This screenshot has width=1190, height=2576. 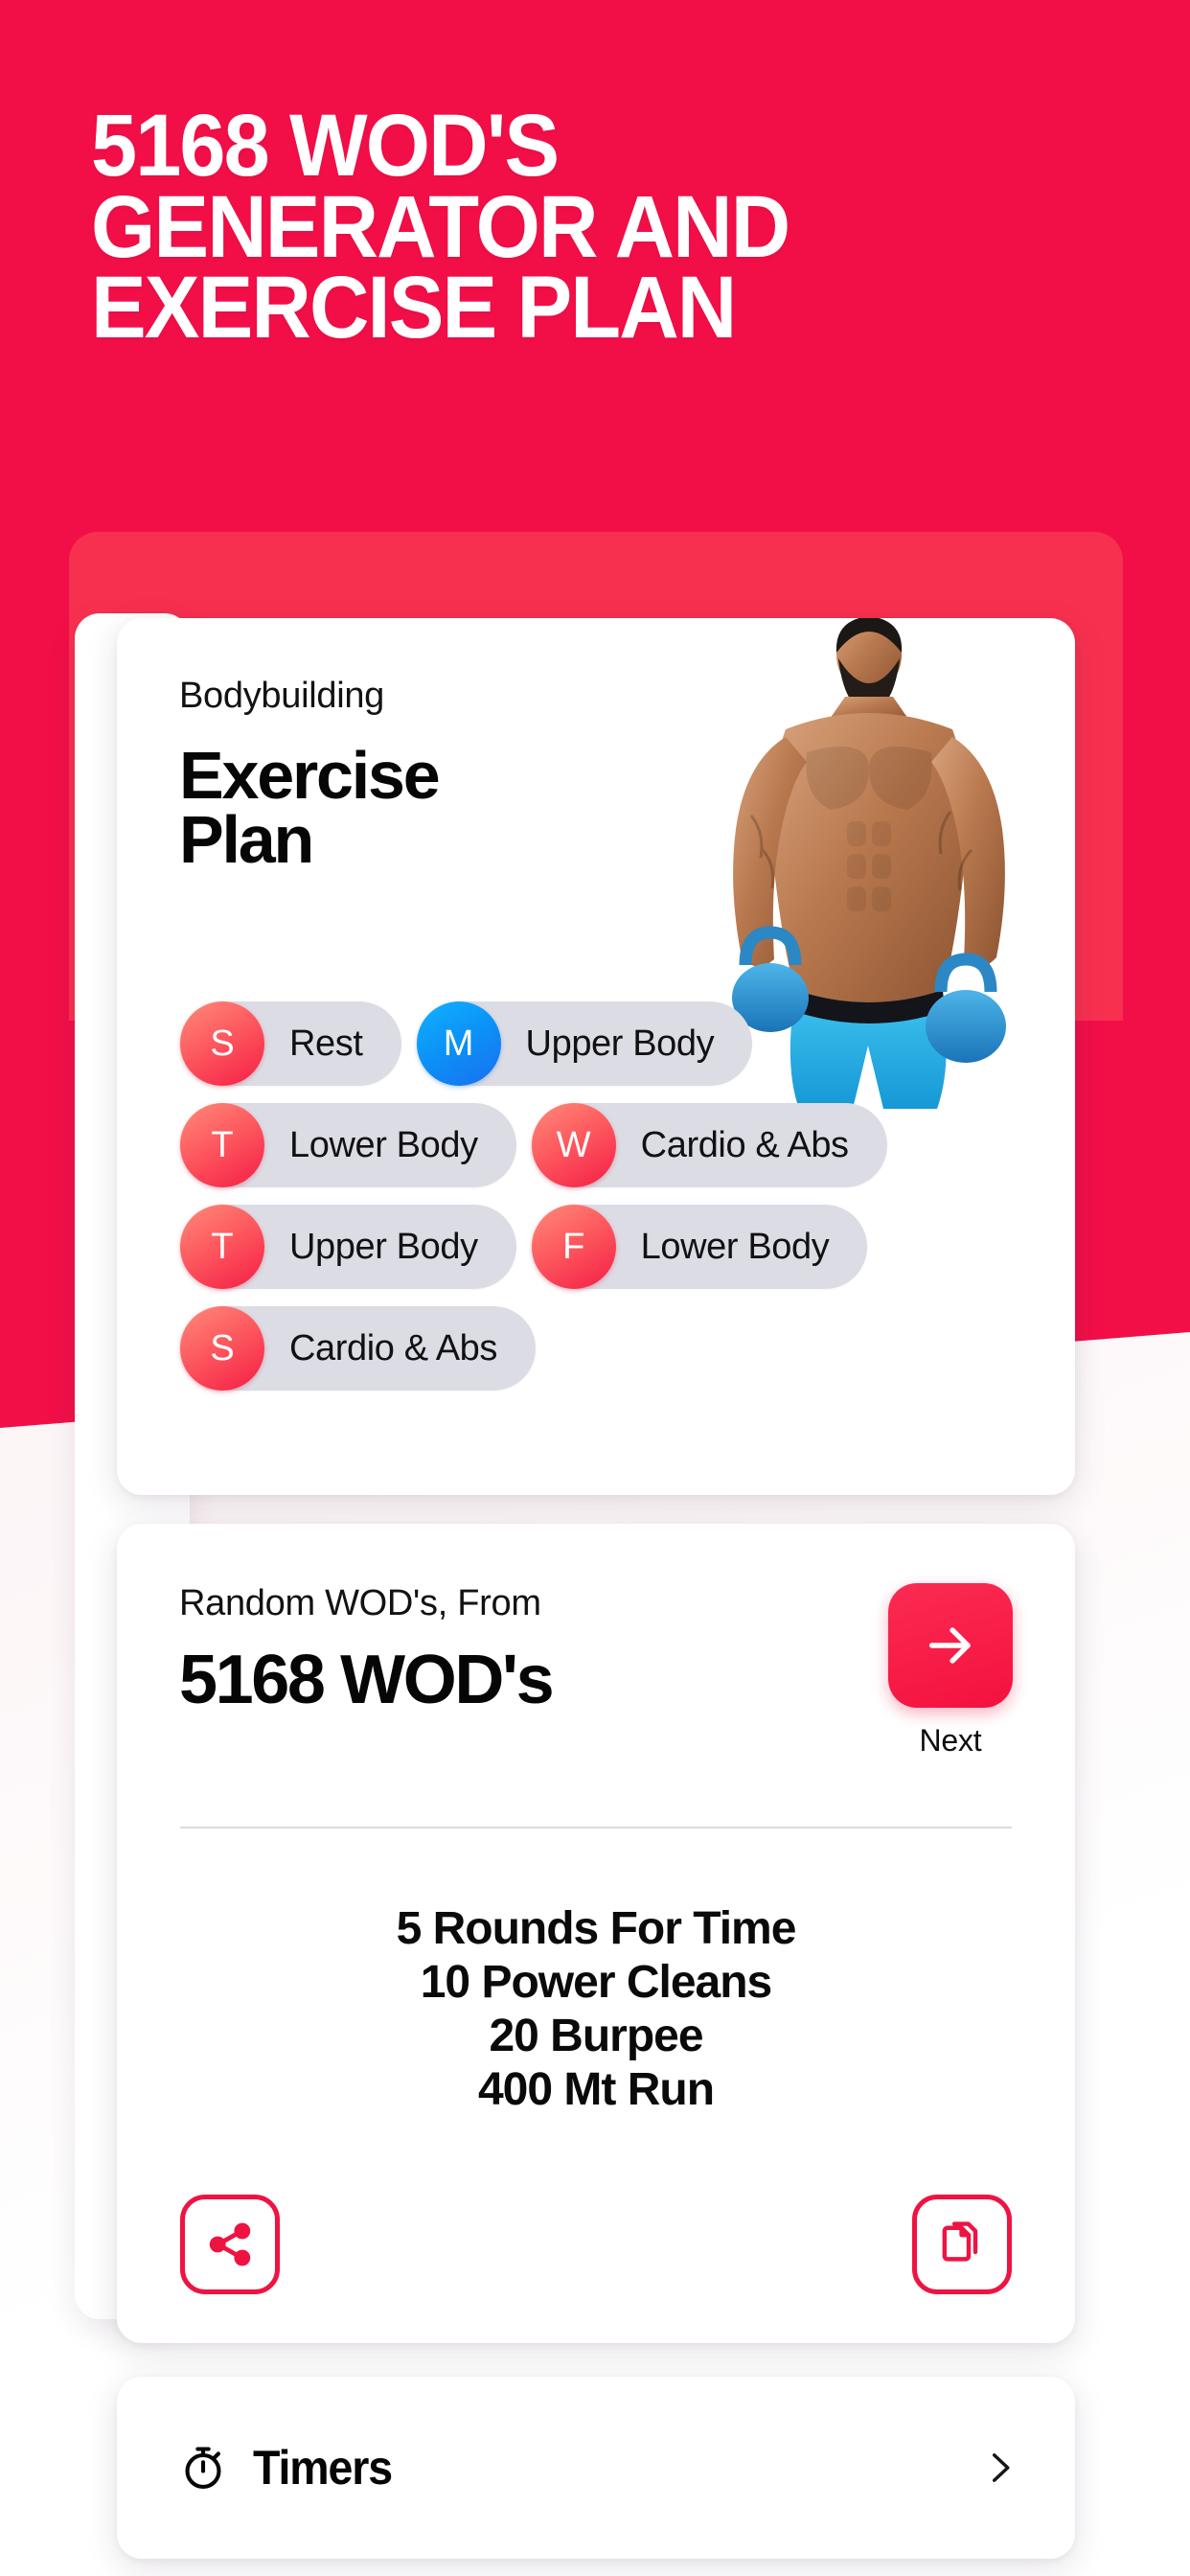 What do you see at coordinates (574, 1247) in the screenshot?
I see `day-initial-badge: F` at bounding box center [574, 1247].